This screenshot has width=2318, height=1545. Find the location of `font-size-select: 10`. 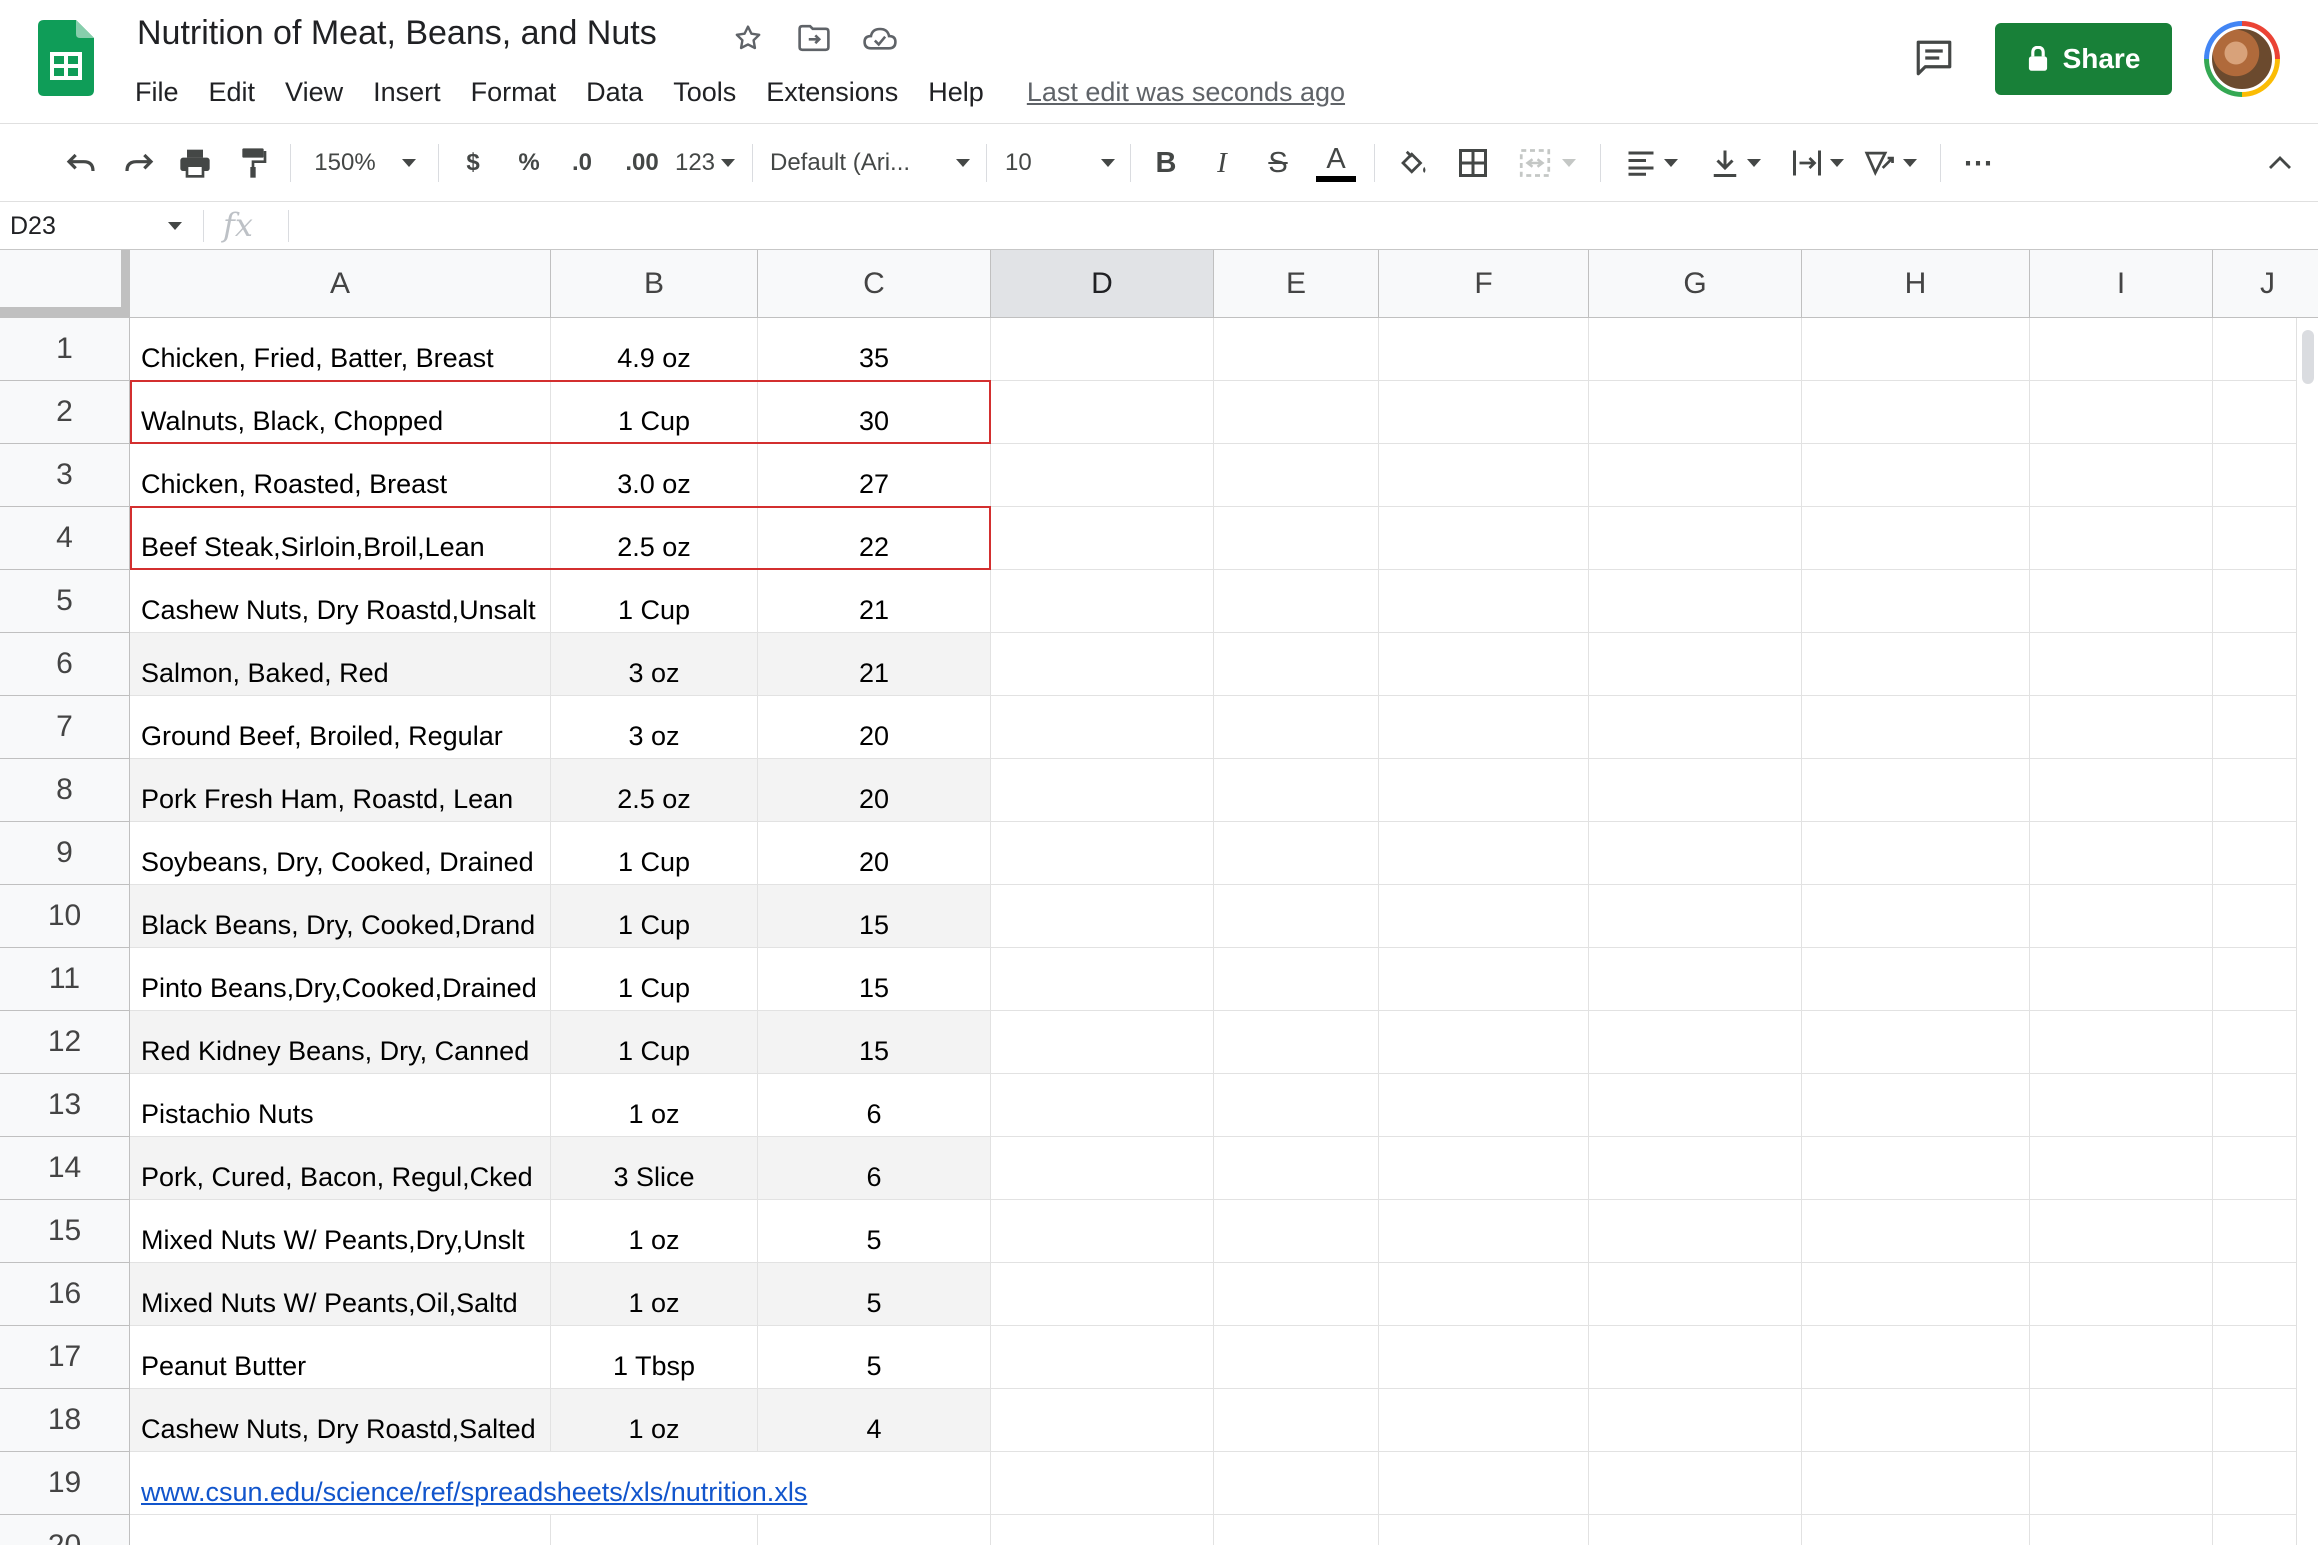

font-size-select: 10 is located at coordinates (1060, 163).